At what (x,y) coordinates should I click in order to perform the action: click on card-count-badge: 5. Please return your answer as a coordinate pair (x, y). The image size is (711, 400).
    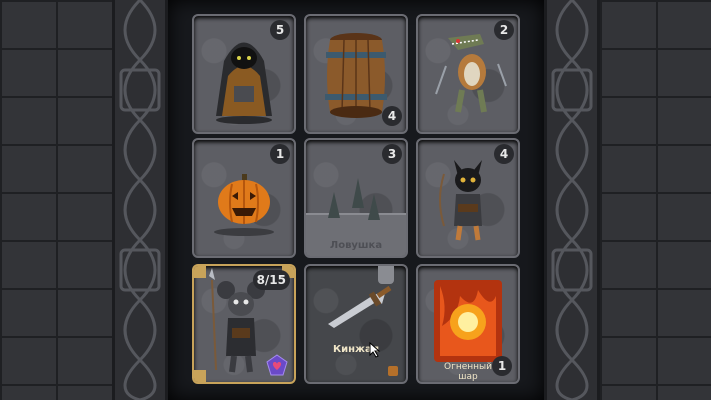
    Looking at the image, I should click on (280, 30).